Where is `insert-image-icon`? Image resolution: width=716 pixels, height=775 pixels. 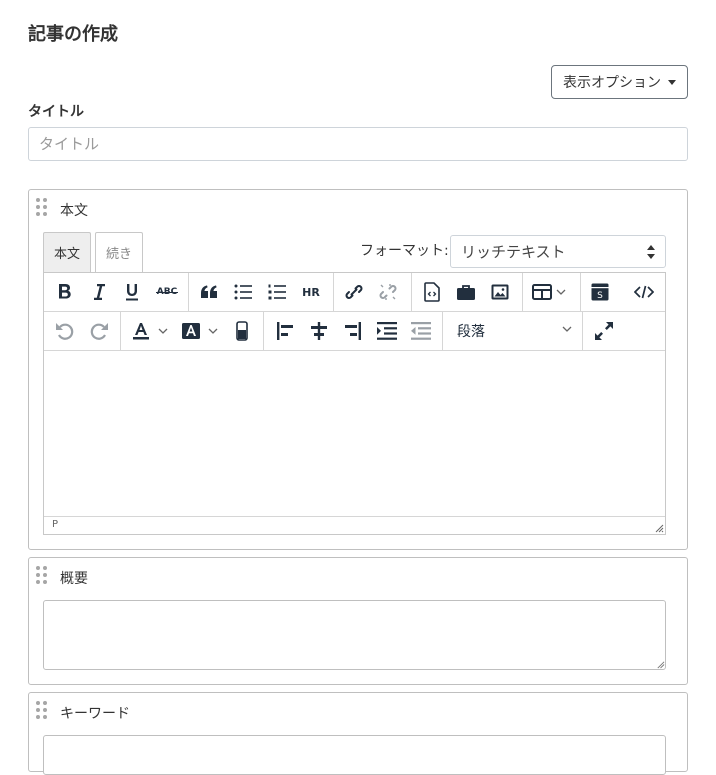 insert-image-icon is located at coordinates (500, 292).